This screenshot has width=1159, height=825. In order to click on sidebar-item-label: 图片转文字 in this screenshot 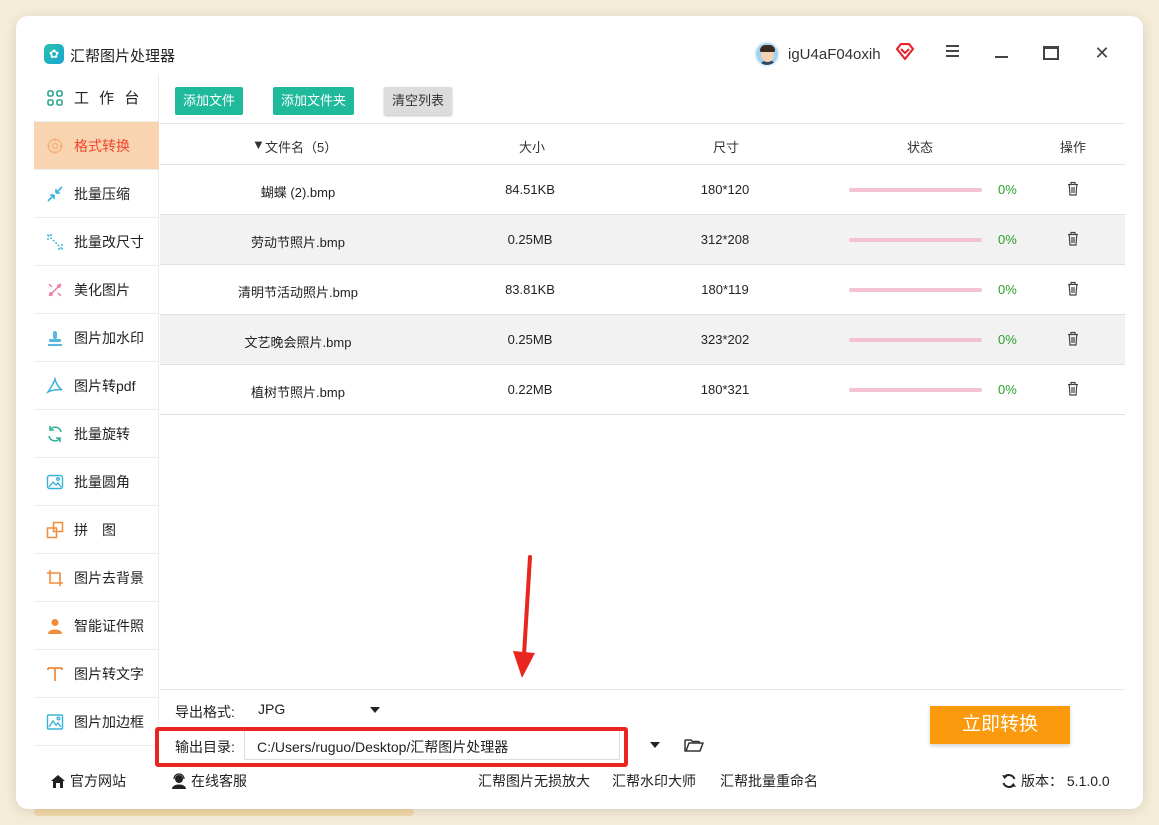, I will do `click(109, 673)`.